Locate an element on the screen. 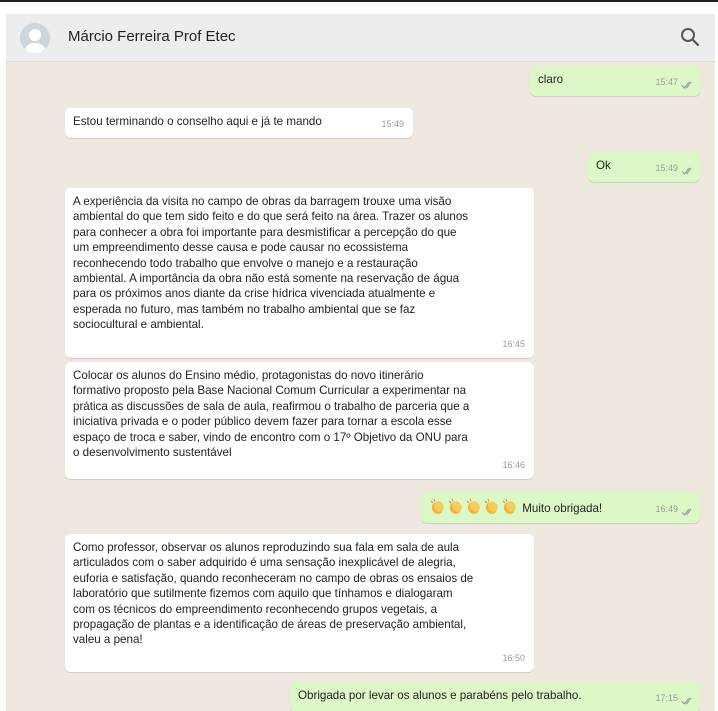 This screenshot has width=718, height=711. message-line: o desenvolvimento sustentável is located at coordinates (152, 453).